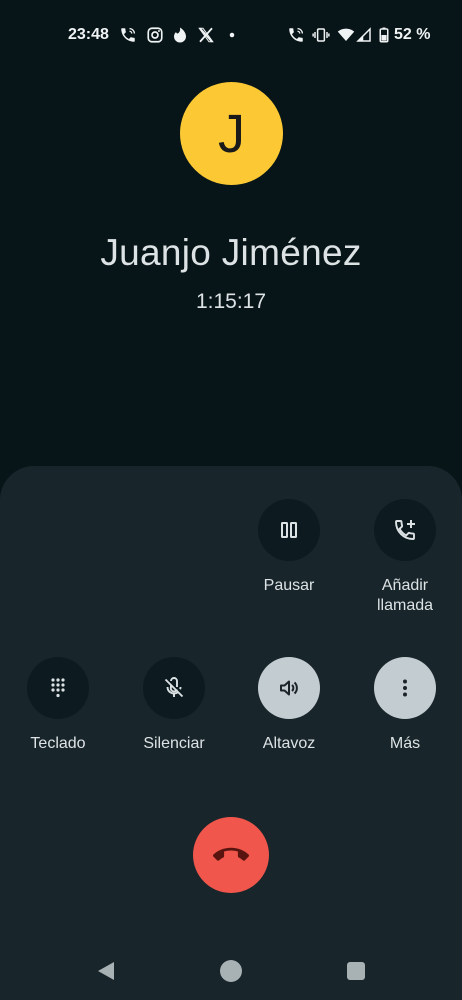 The width and height of the screenshot is (462, 1000). I want to click on add-call-control: Añadir llamada, so click(404, 557).